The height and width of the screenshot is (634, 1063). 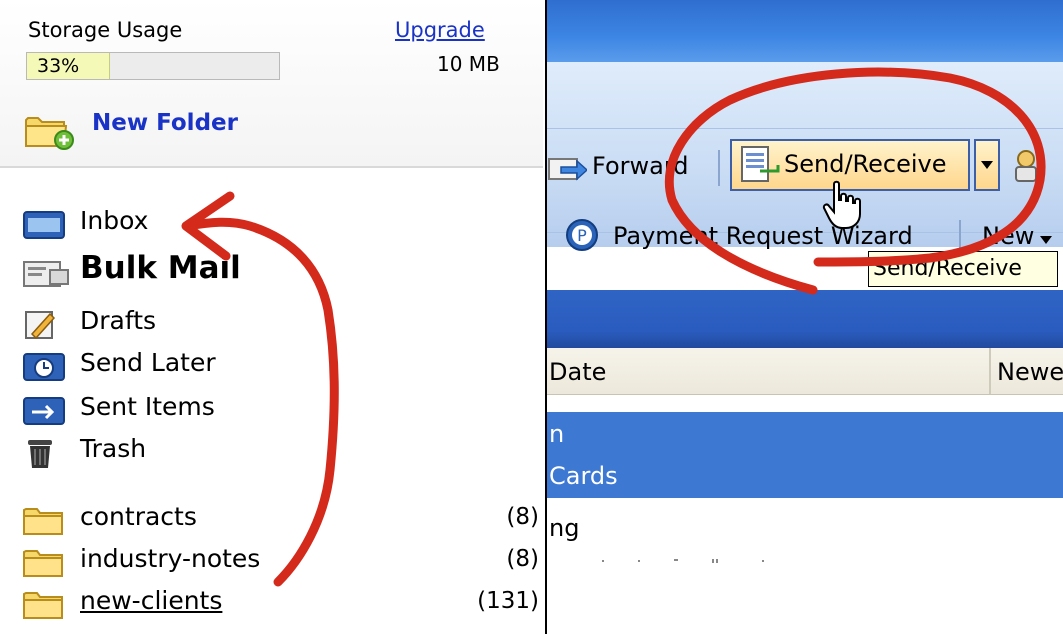 What do you see at coordinates (58, 66) in the screenshot?
I see `storage-percent: 33%` at bounding box center [58, 66].